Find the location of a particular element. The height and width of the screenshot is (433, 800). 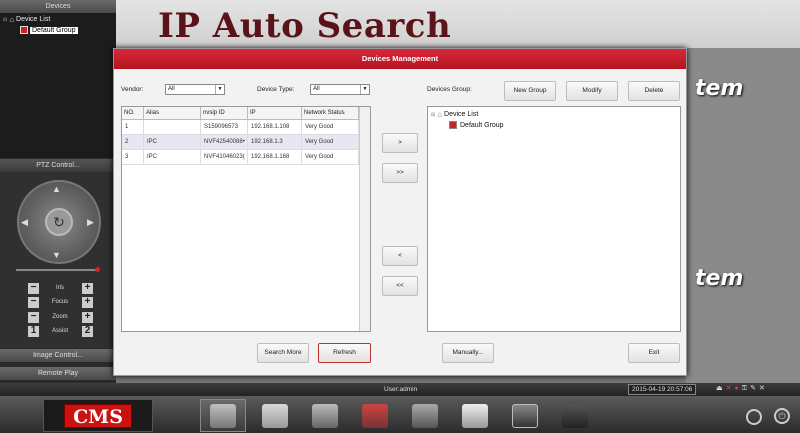

add-one-button: > is located at coordinates (400, 143).